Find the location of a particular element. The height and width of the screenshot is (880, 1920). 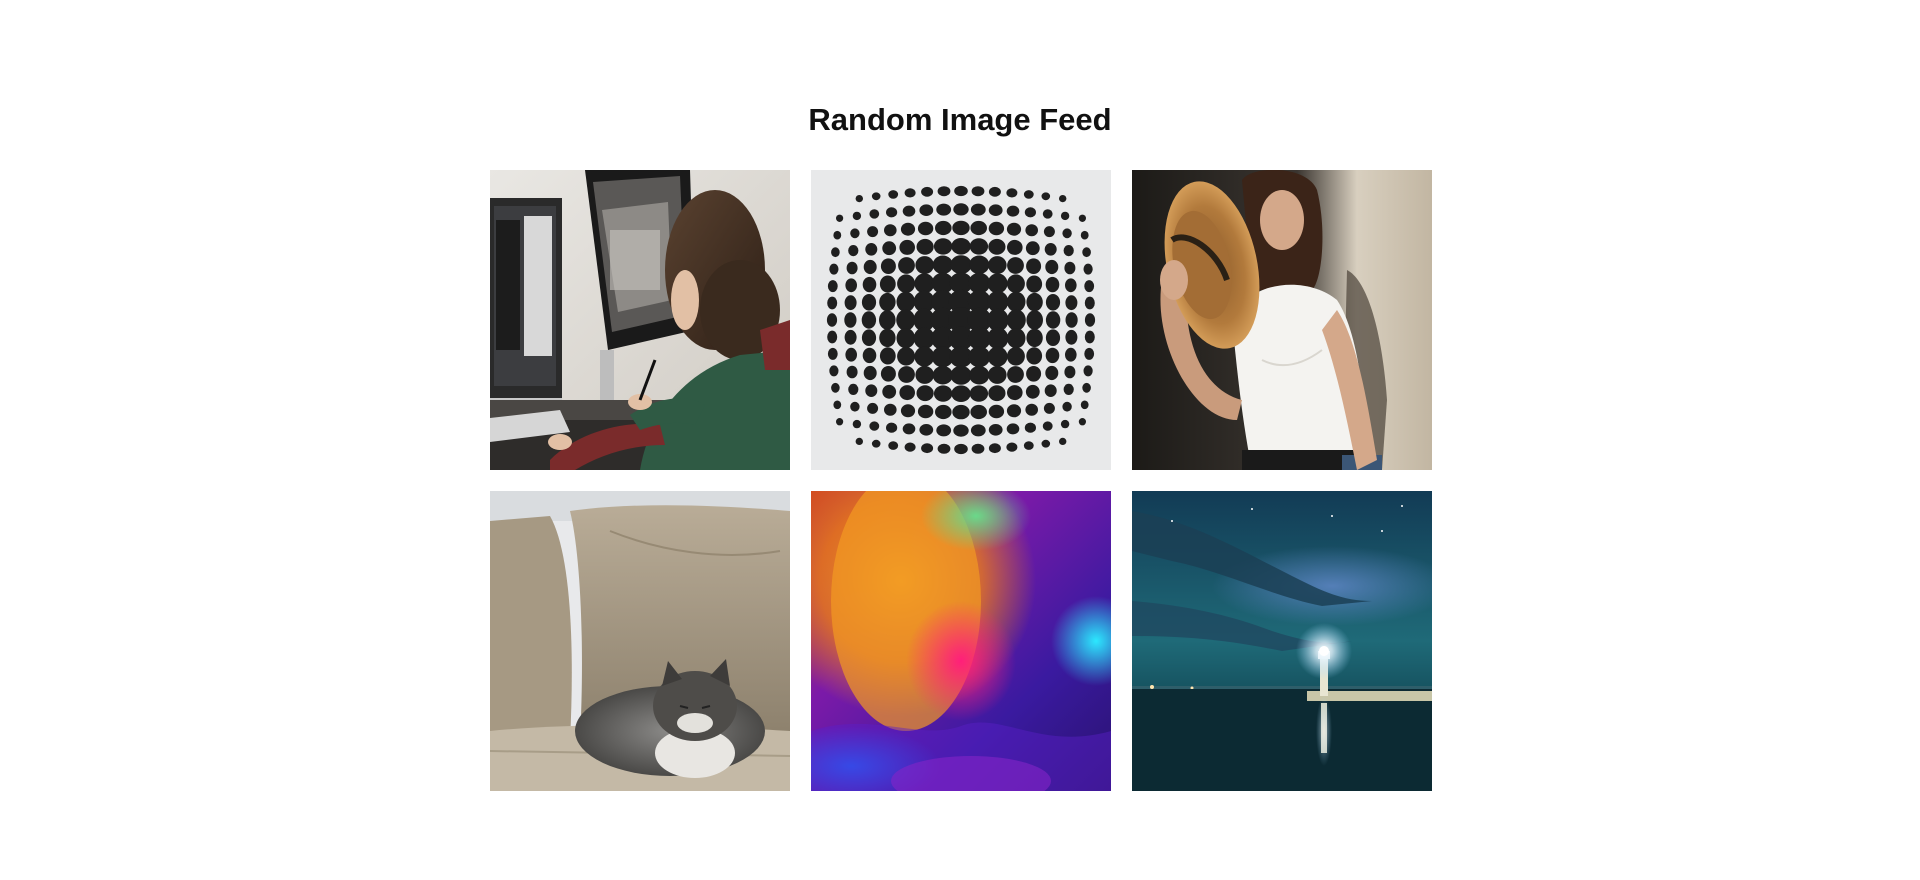

feed-image-woman-at-computer is located at coordinates (640, 320).